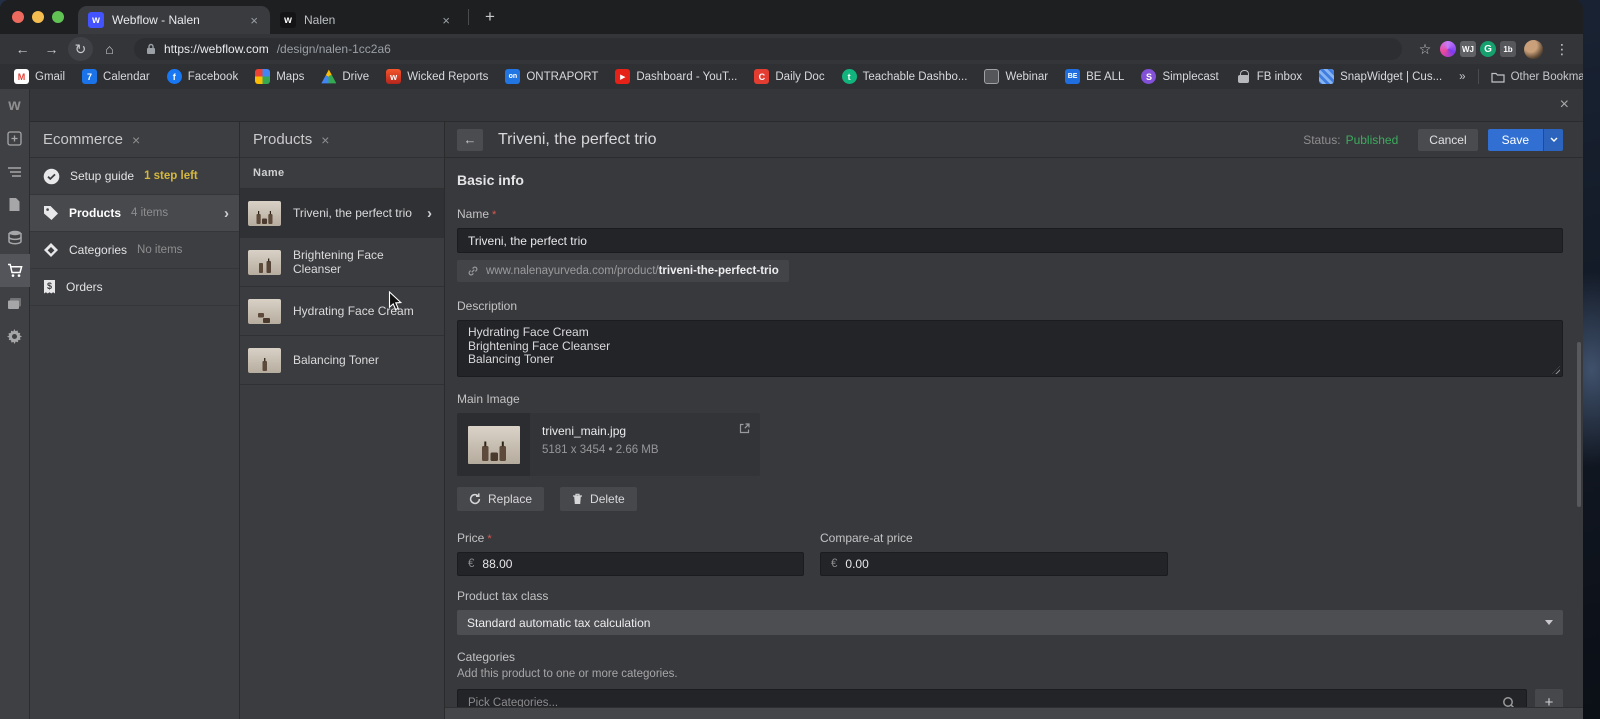 This screenshot has height=719, width=1600. What do you see at coordinates (58, 17) in the screenshot?
I see `zoom-window-button` at bounding box center [58, 17].